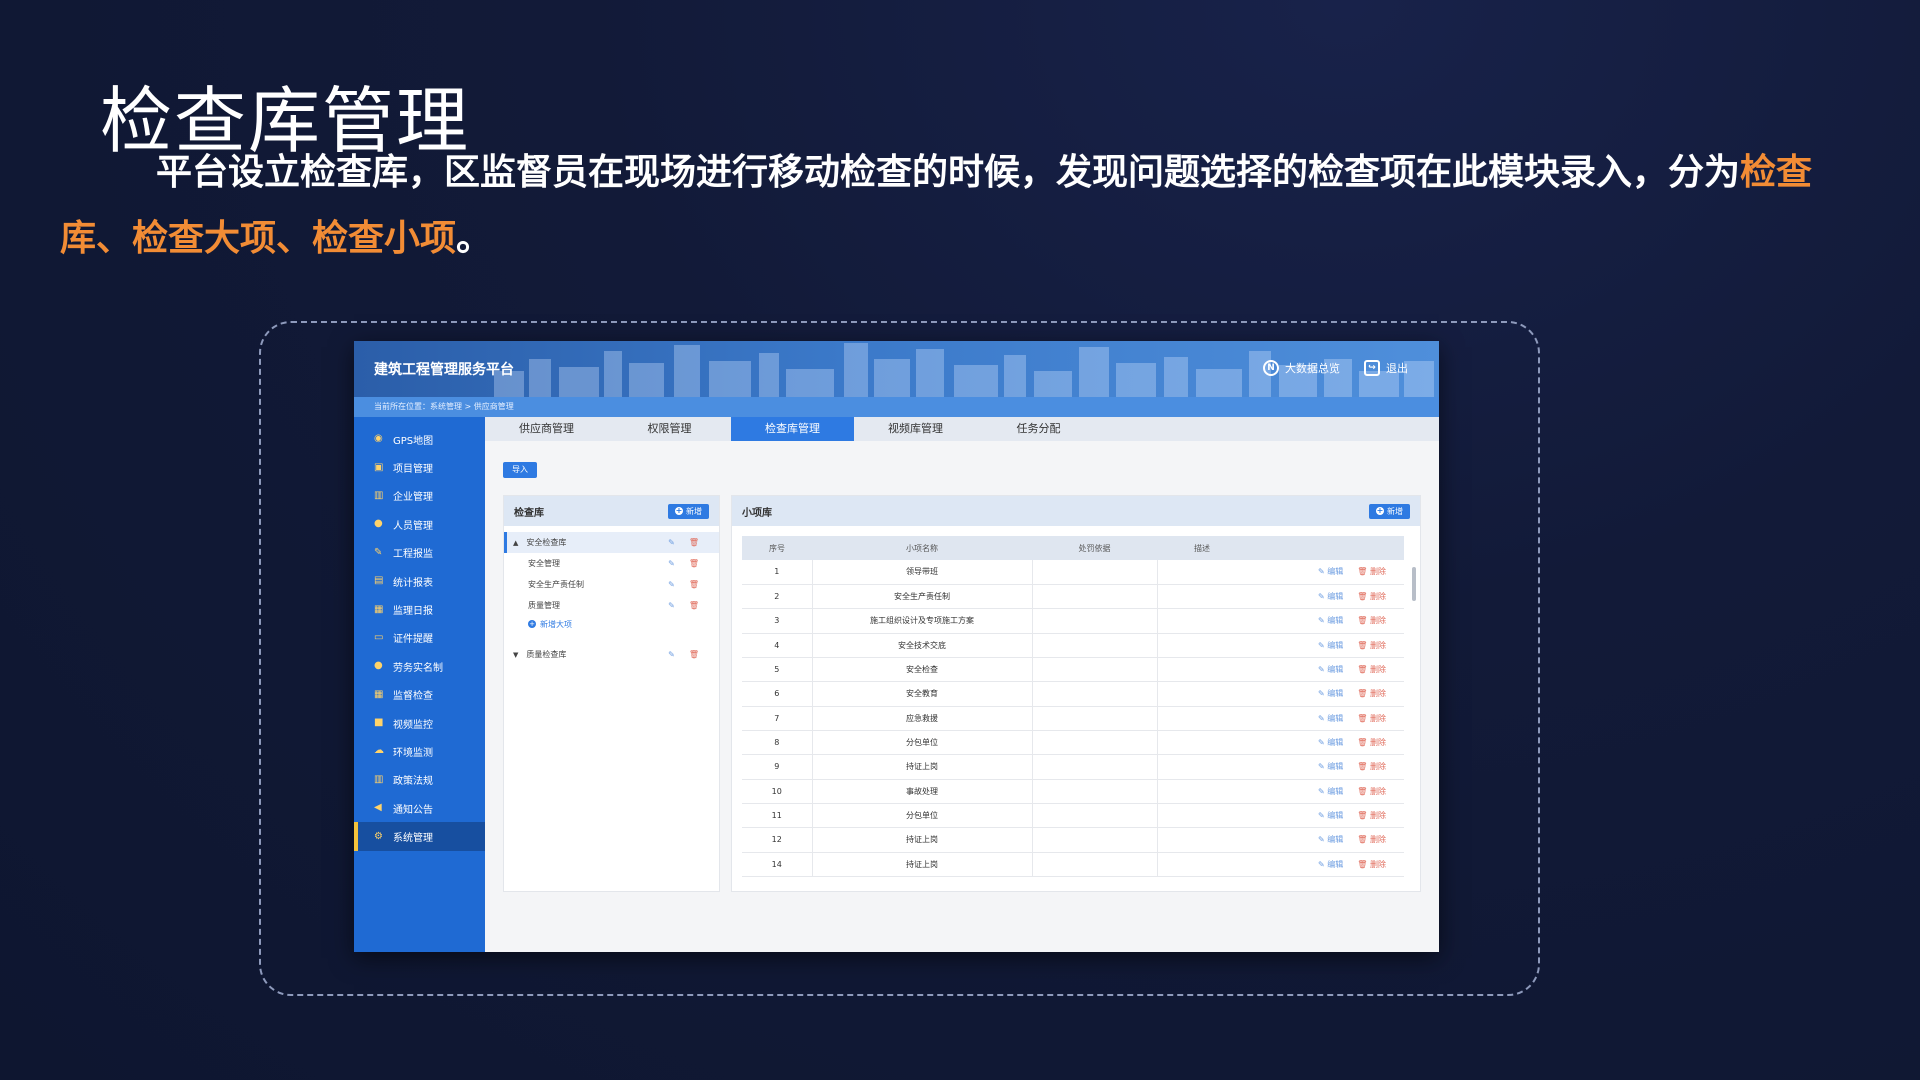 Image resolution: width=1920 pixels, height=1080 pixels. What do you see at coordinates (419, 581) in the screenshot?
I see `sidebar-item: ▤ 统计报表` at bounding box center [419, 581].